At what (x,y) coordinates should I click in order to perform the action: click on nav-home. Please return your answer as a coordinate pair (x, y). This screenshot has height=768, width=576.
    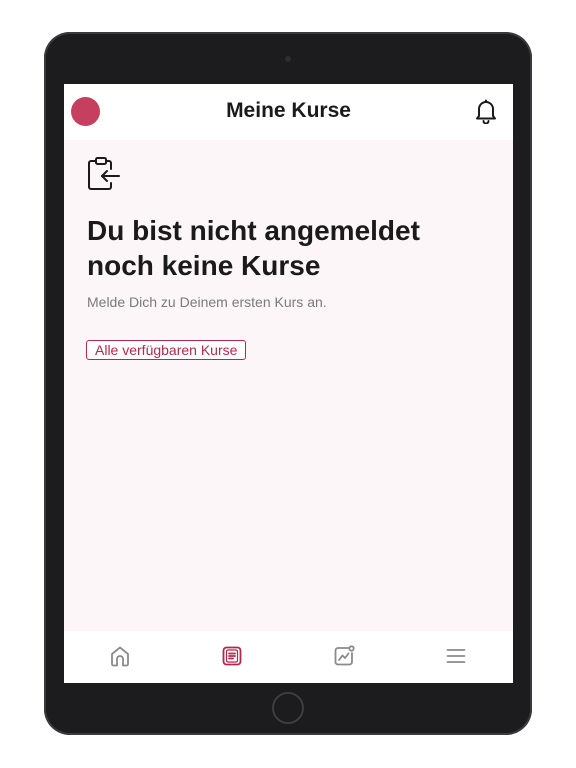
    Looking at the image, I should click on (120, 656).